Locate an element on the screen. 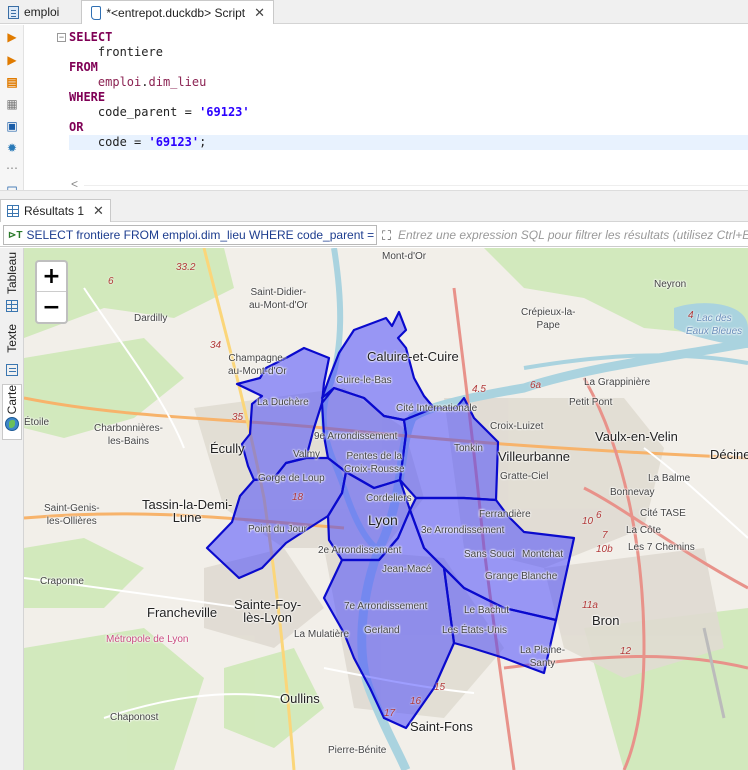 Image resolution: width=748 pixels, height=770 pixels. tab-emploi: emploi is located at coordinates (33, 12).